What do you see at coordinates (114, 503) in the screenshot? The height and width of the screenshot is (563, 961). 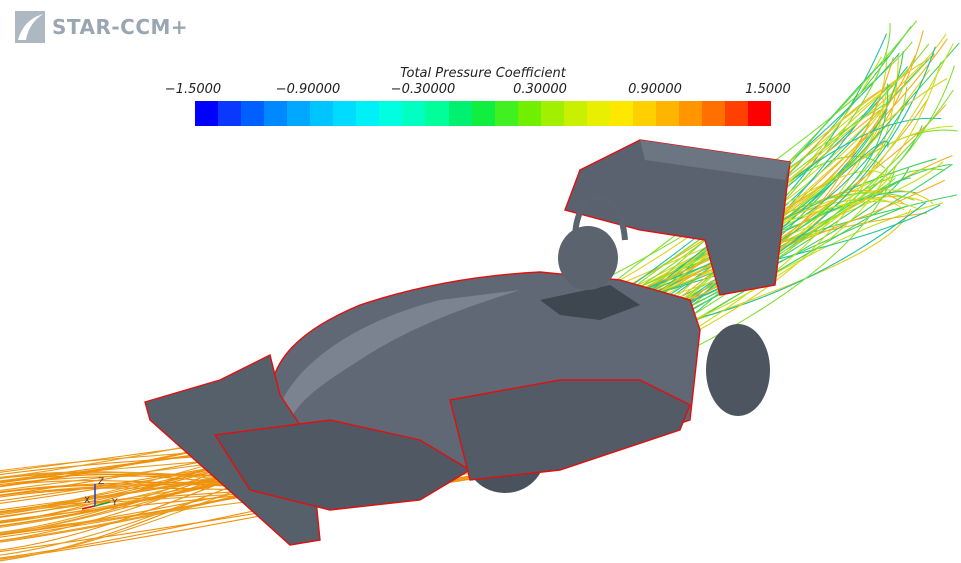 I see `axis-y-label: Y` at bounding box center [114, 503].